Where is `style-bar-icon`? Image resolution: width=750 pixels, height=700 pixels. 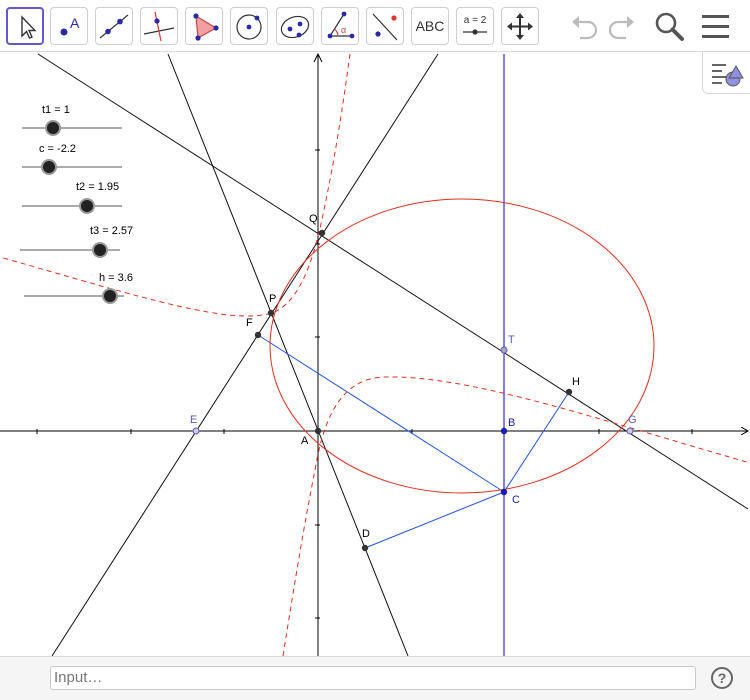
style-bar-icon is located at coordinates (728, 75).